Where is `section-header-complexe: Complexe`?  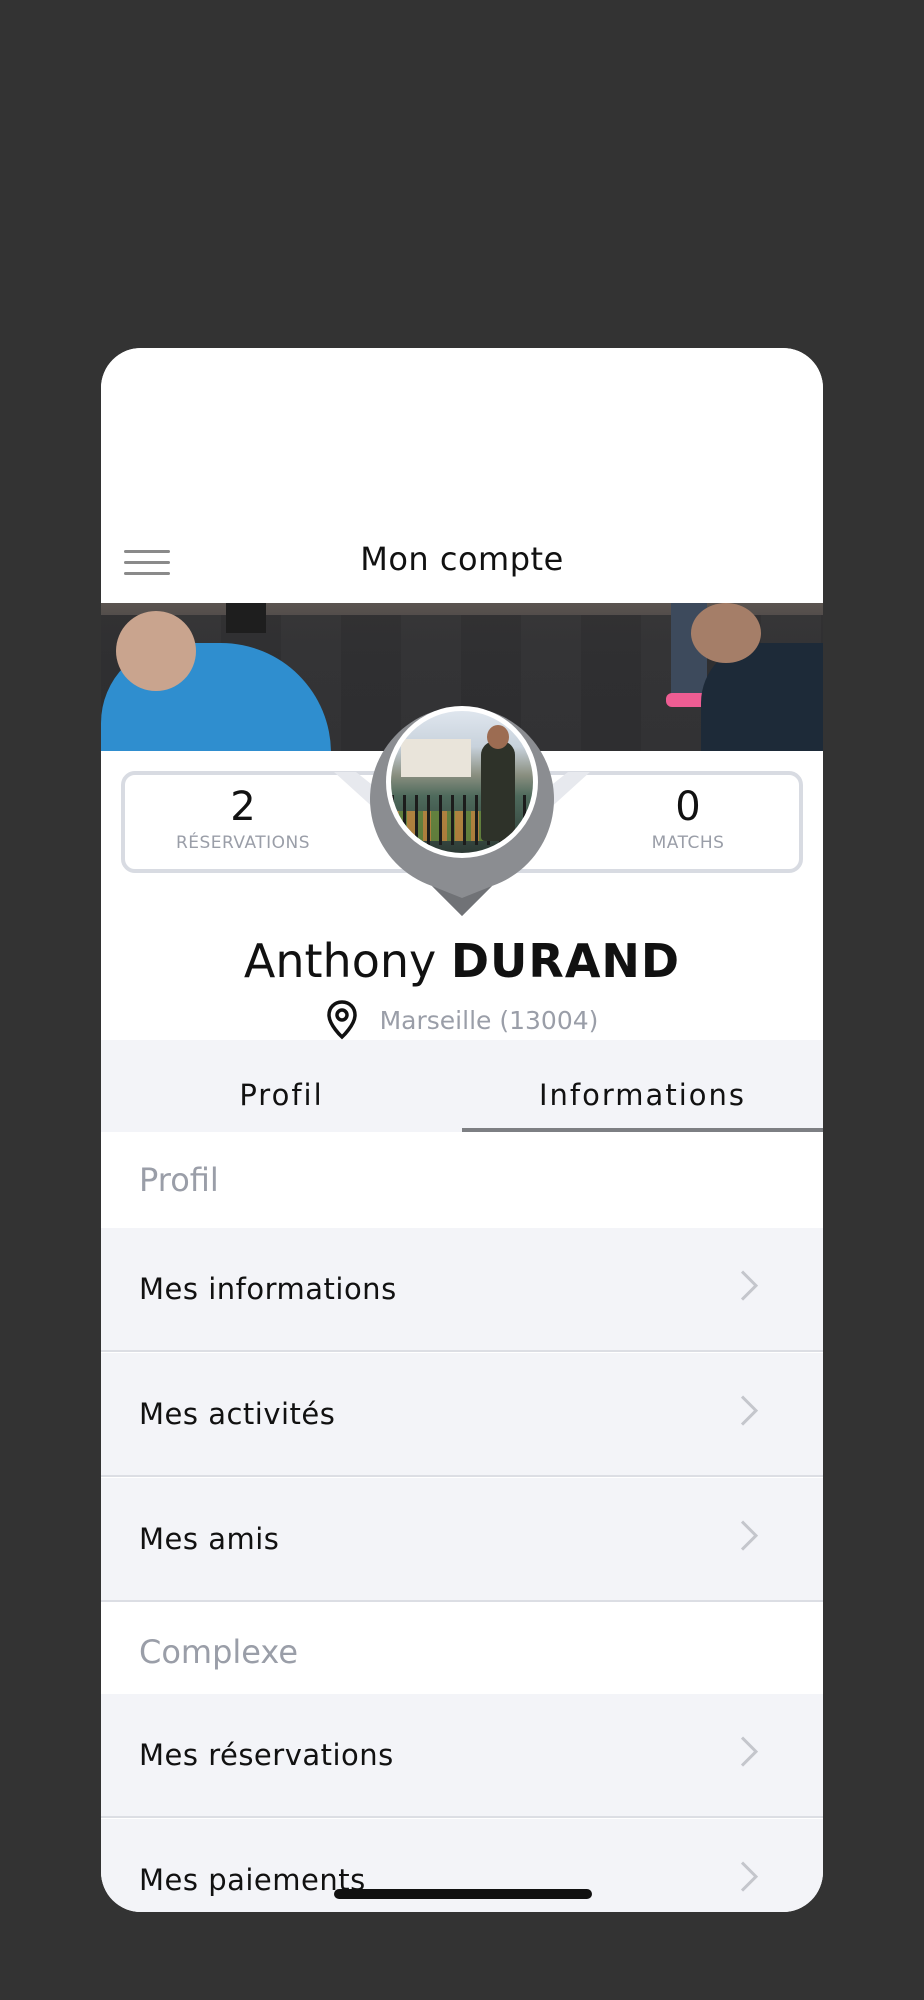 section-header-complexe: Complexe is located at coordinates (462, 1652).